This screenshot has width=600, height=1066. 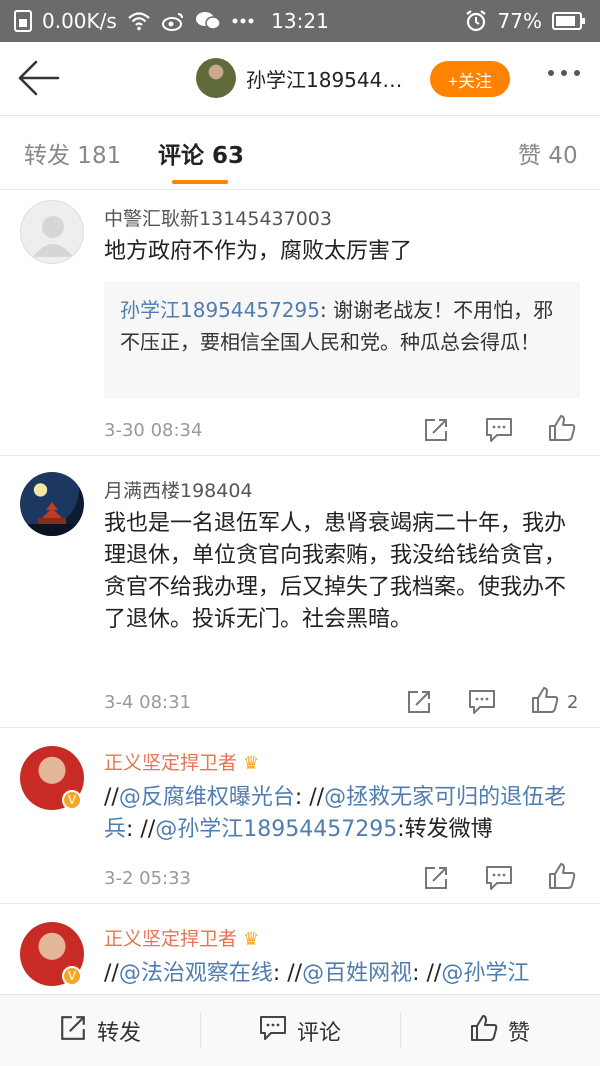 I want to click on active-tab-indicator, so click(x=200, y=182).